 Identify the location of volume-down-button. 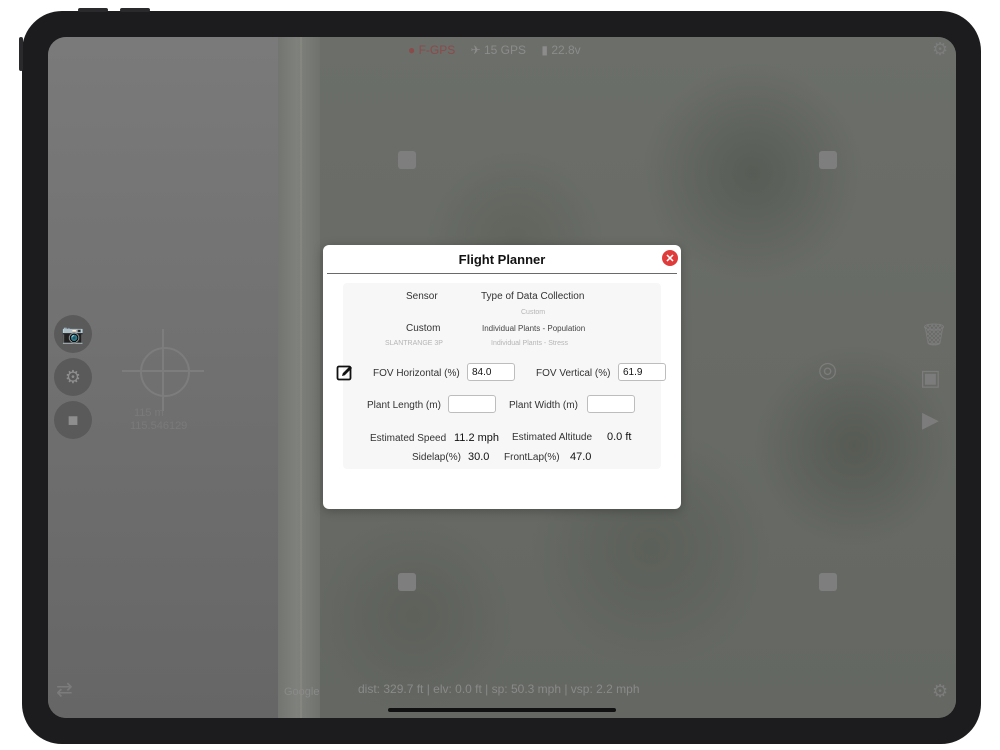
(135, 10).